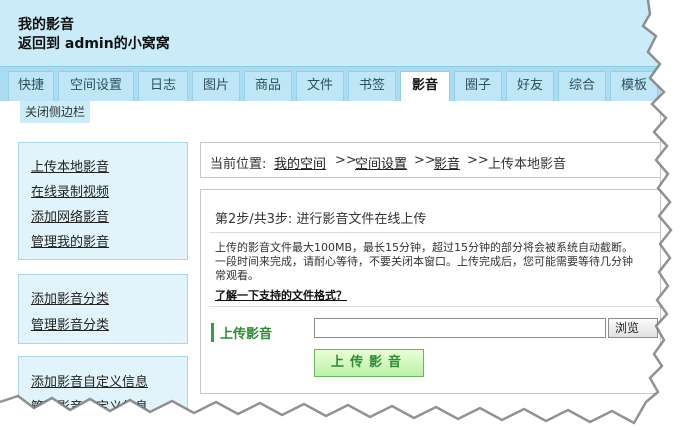 This screenshot has height=430, width=689. I want to click on tab-space-settings: 空间设置, so click(96, 86).